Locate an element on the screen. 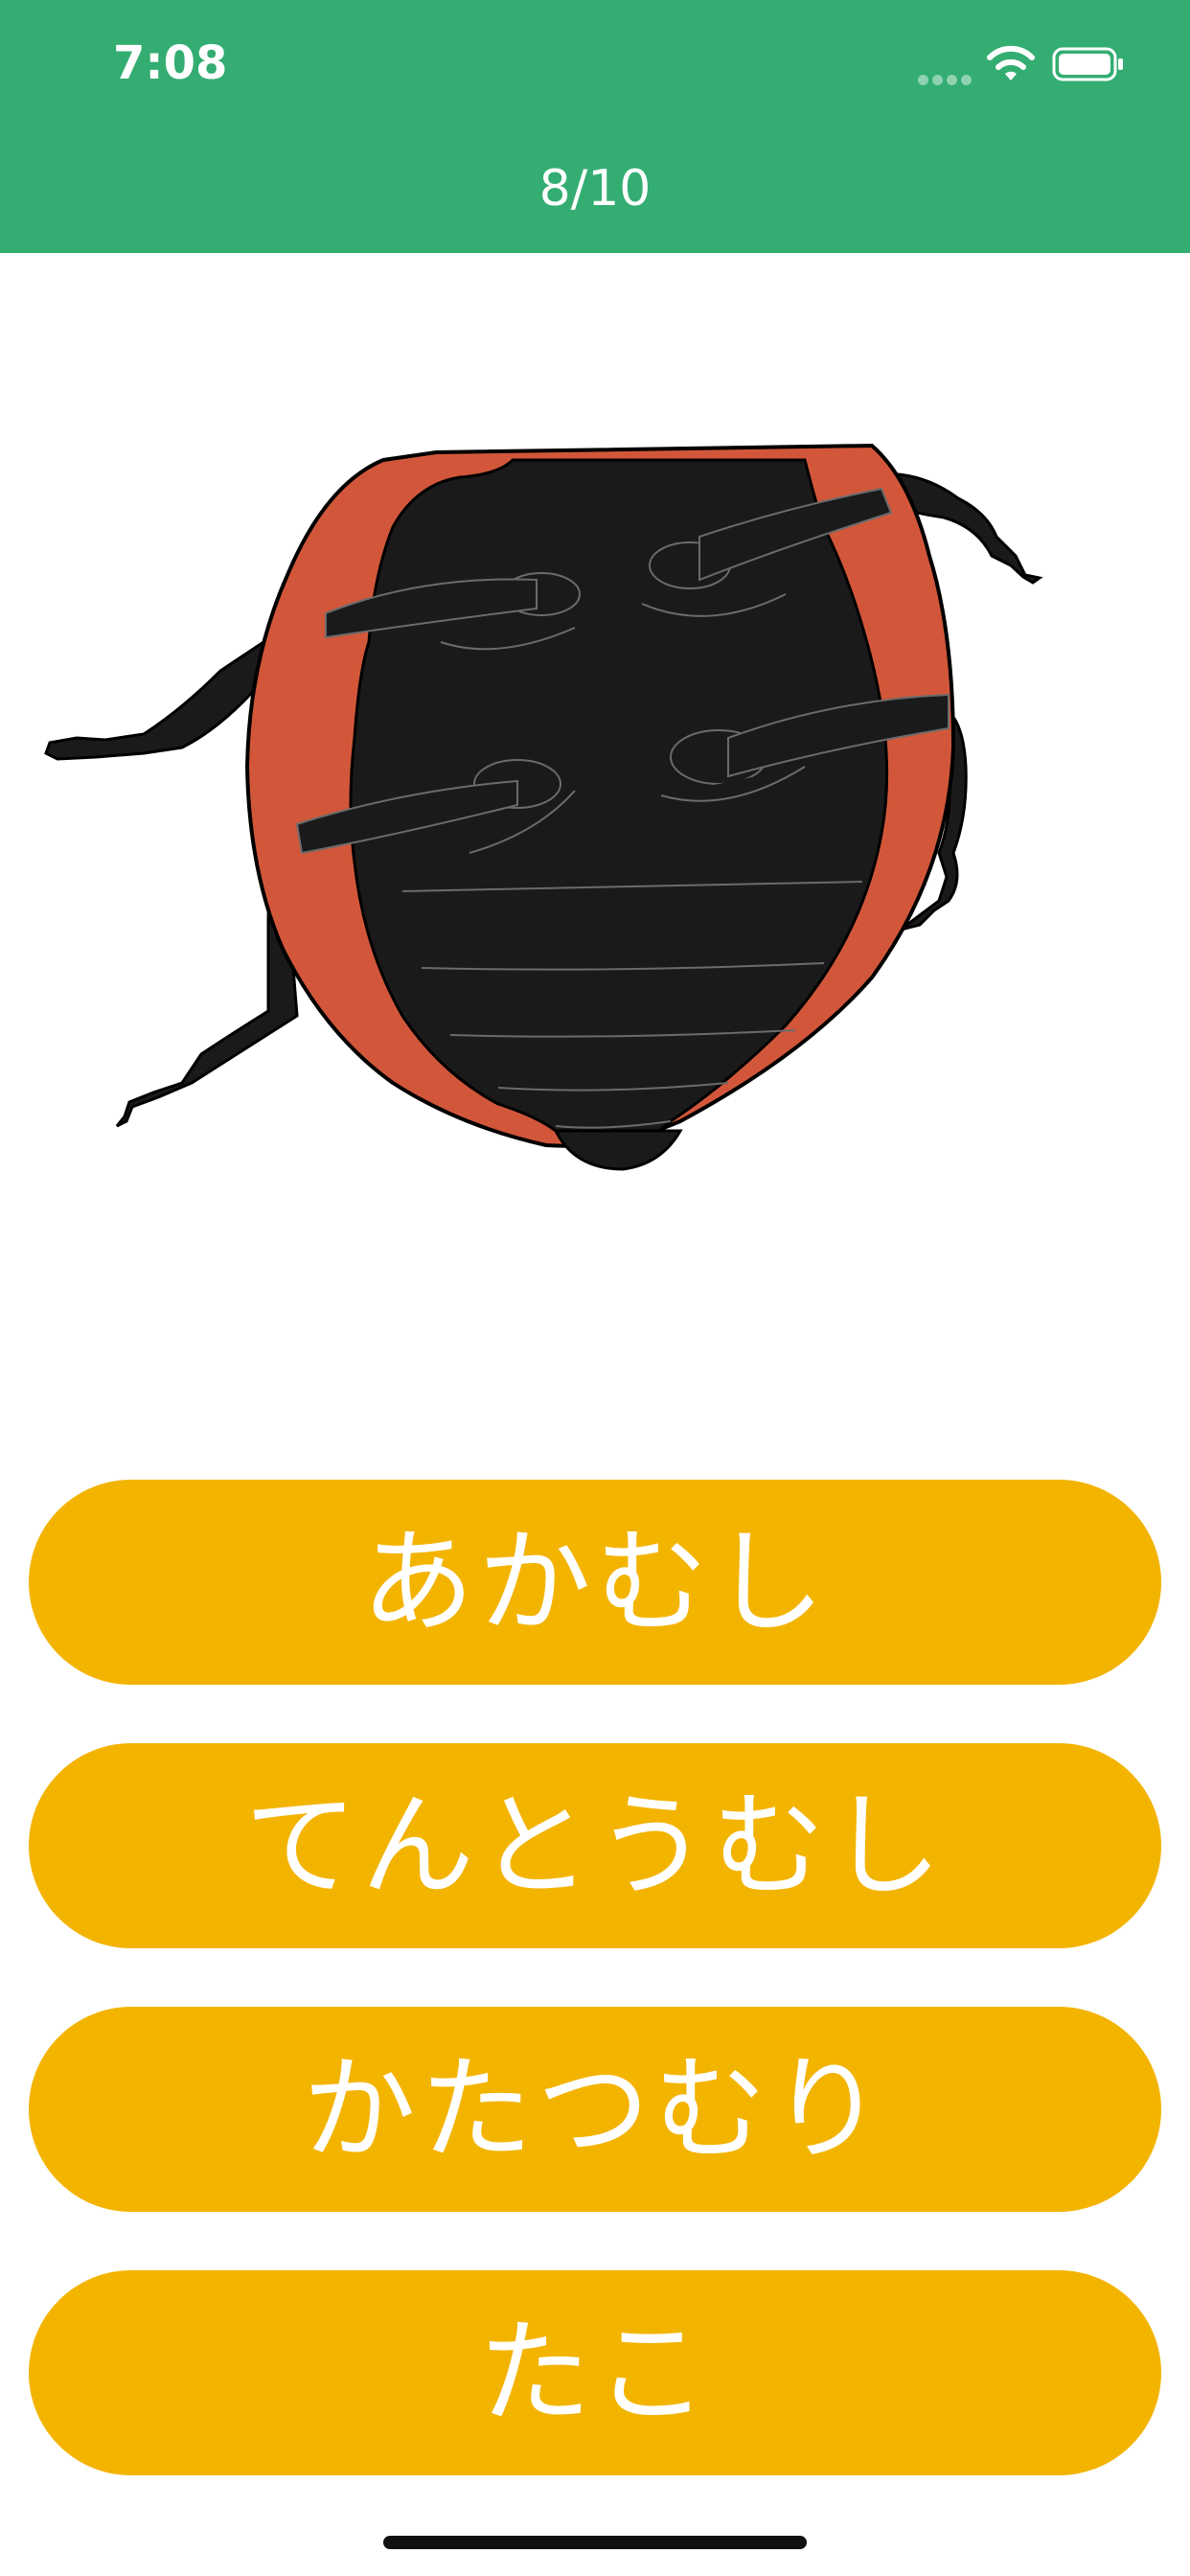 This screenshot has width=1190, height=2576. home-indicator is located at coordinates (595, 2542).